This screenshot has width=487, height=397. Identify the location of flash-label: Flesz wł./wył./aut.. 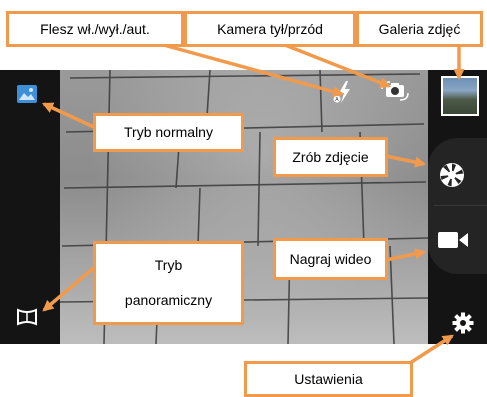
(95, 28).